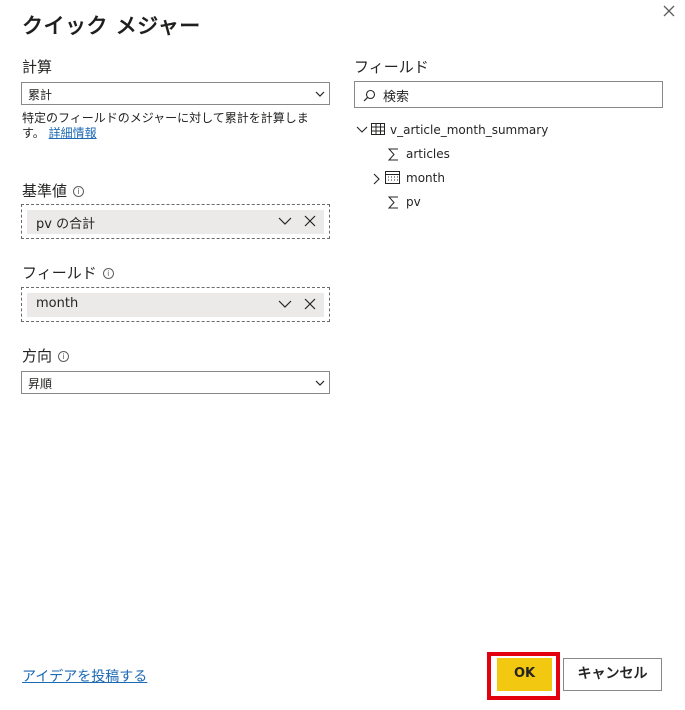 The height and width of the screenshot is (710, 685). What do you see at coordinates (524, 674) in the screenshot?
I see `ok-button: OK` at bounding box center [524, 674].